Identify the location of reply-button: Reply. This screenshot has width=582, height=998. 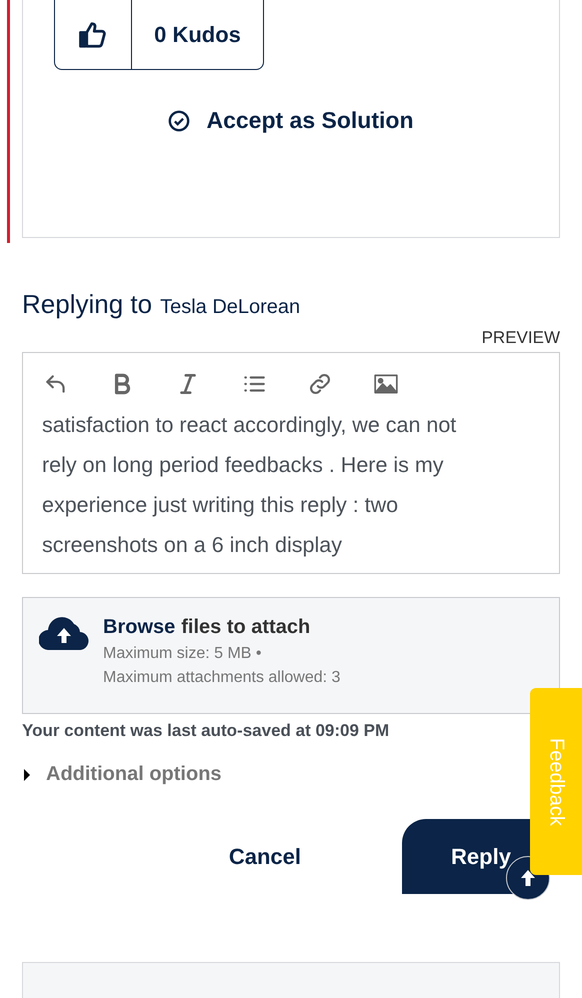
(466, 856).